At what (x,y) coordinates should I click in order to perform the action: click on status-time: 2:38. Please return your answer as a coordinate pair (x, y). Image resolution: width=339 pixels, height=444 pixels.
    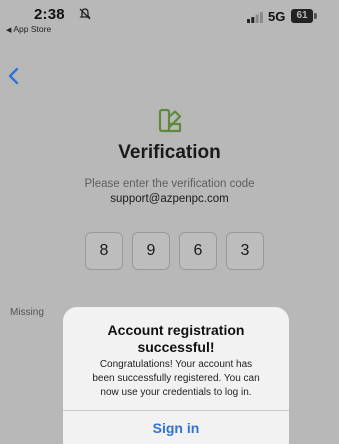
    Looking at the image, I should click on (49, 14).